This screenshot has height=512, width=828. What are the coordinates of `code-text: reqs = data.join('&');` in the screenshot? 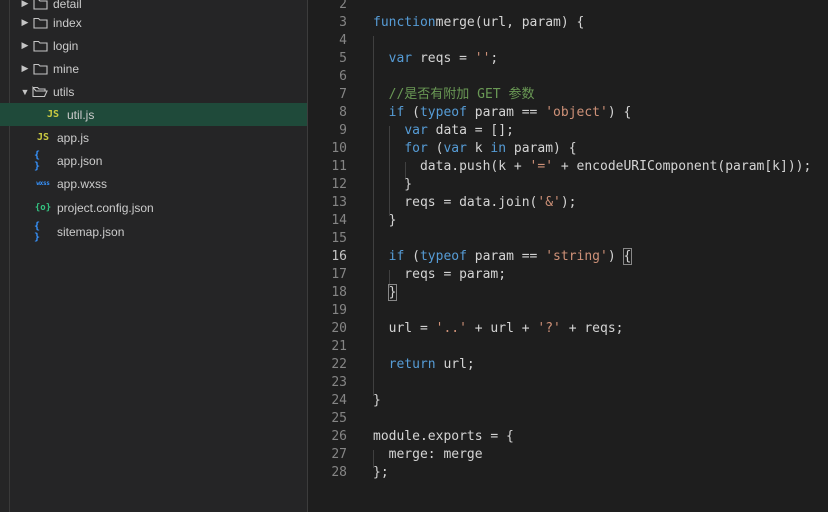 It's located at (474, 203).